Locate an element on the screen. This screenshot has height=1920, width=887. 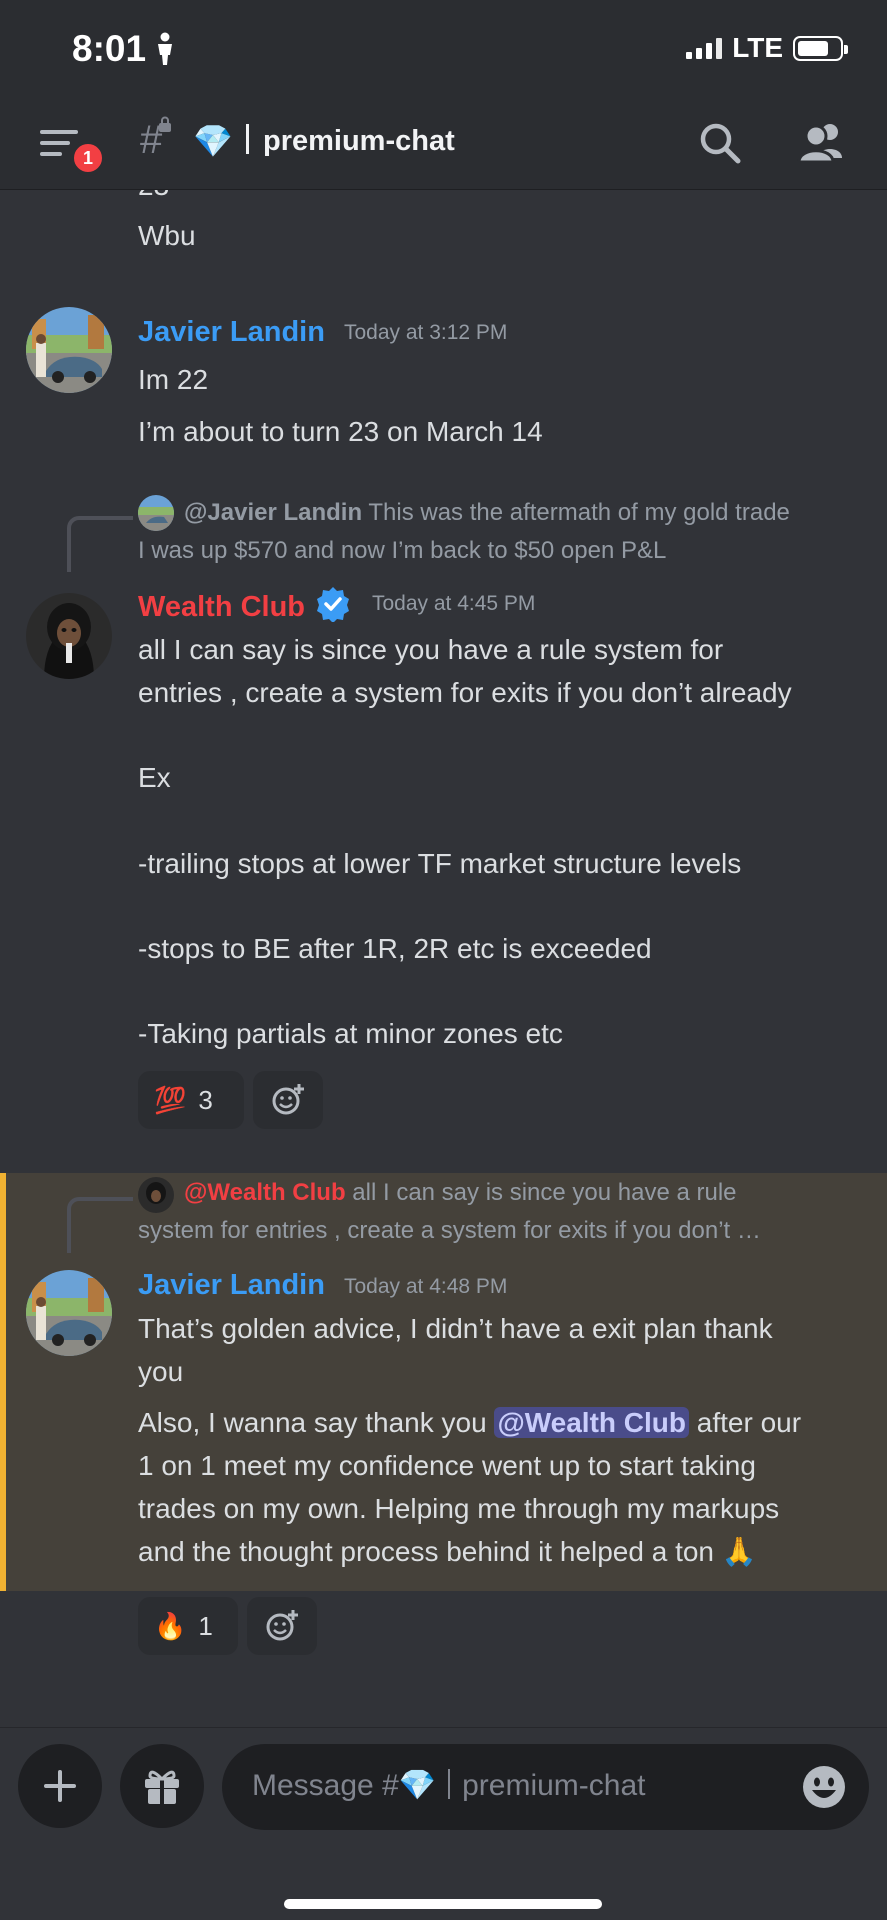
fire-emoji-icon: 🔥 is located at coordinates (170, 1625).